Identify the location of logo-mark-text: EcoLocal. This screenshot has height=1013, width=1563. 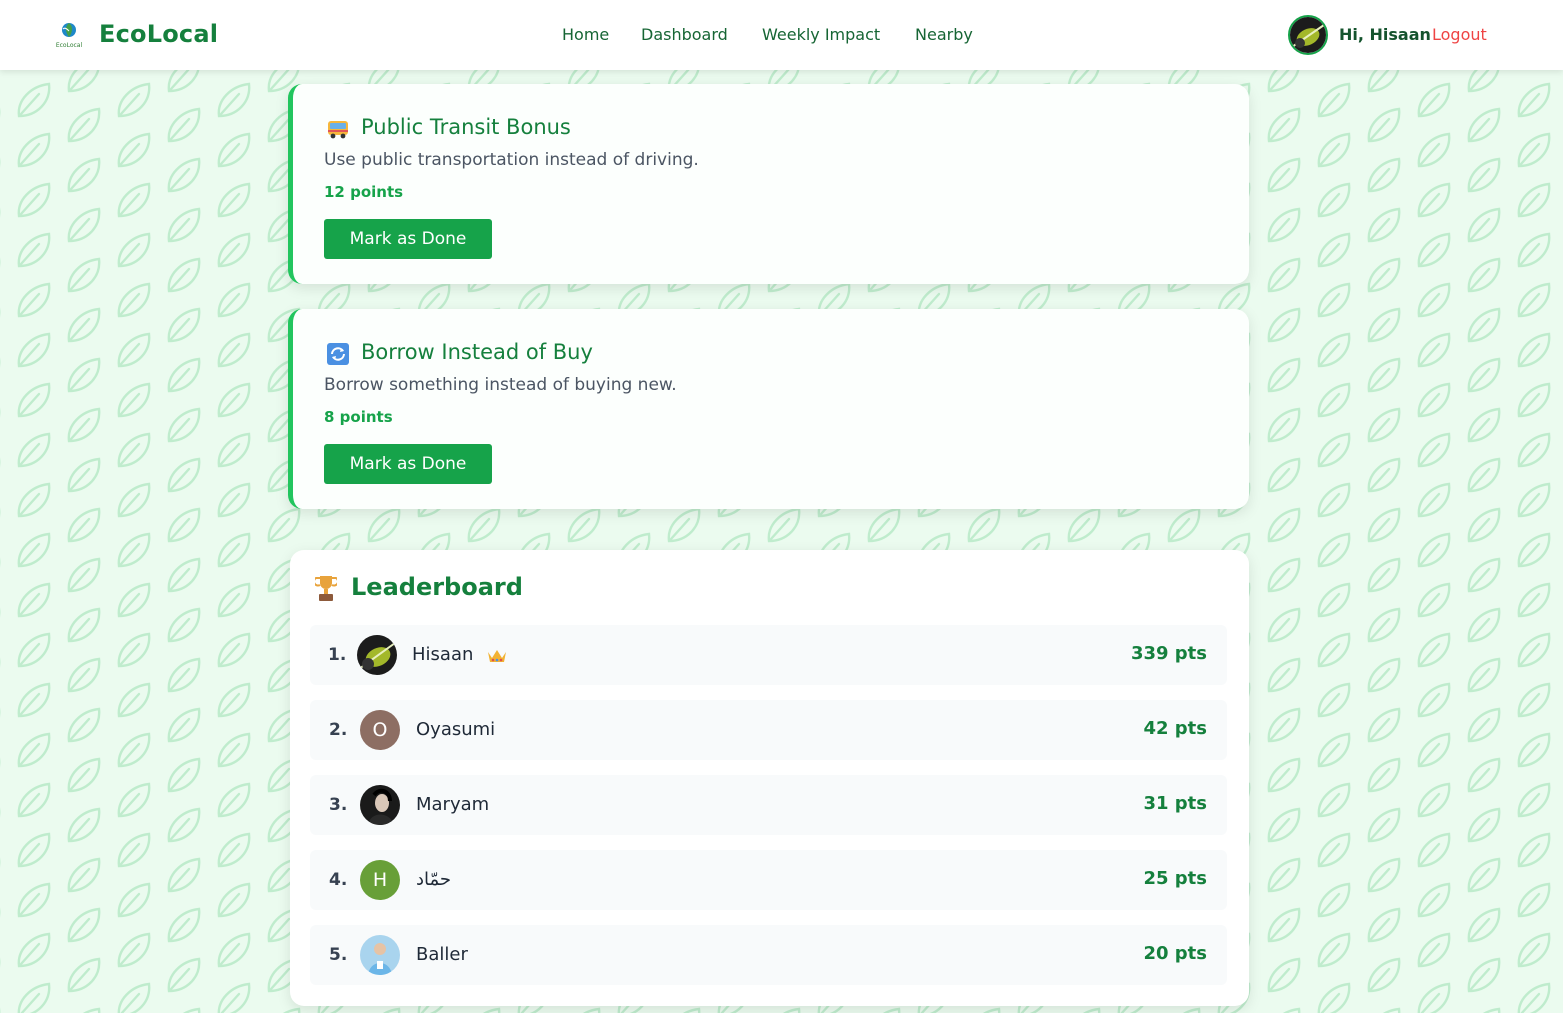
(69, 45).